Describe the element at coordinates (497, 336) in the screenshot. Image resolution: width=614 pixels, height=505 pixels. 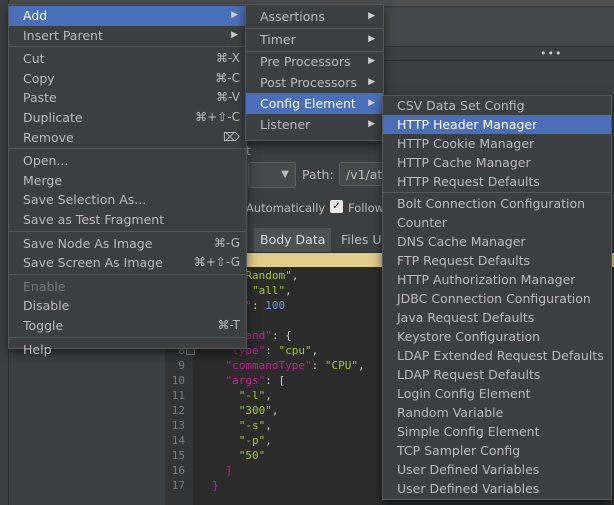
I see `menu-item-keystore-configuration: Keystore Configuration` at that location.